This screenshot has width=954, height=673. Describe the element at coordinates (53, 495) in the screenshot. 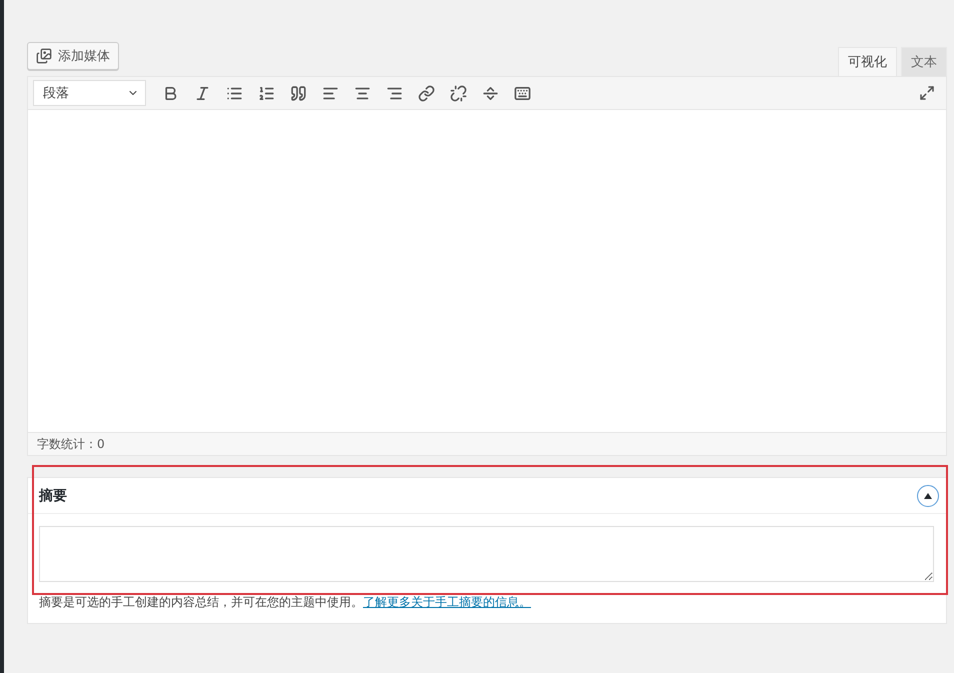

I see `excerpt-title: 摘要` at that location.